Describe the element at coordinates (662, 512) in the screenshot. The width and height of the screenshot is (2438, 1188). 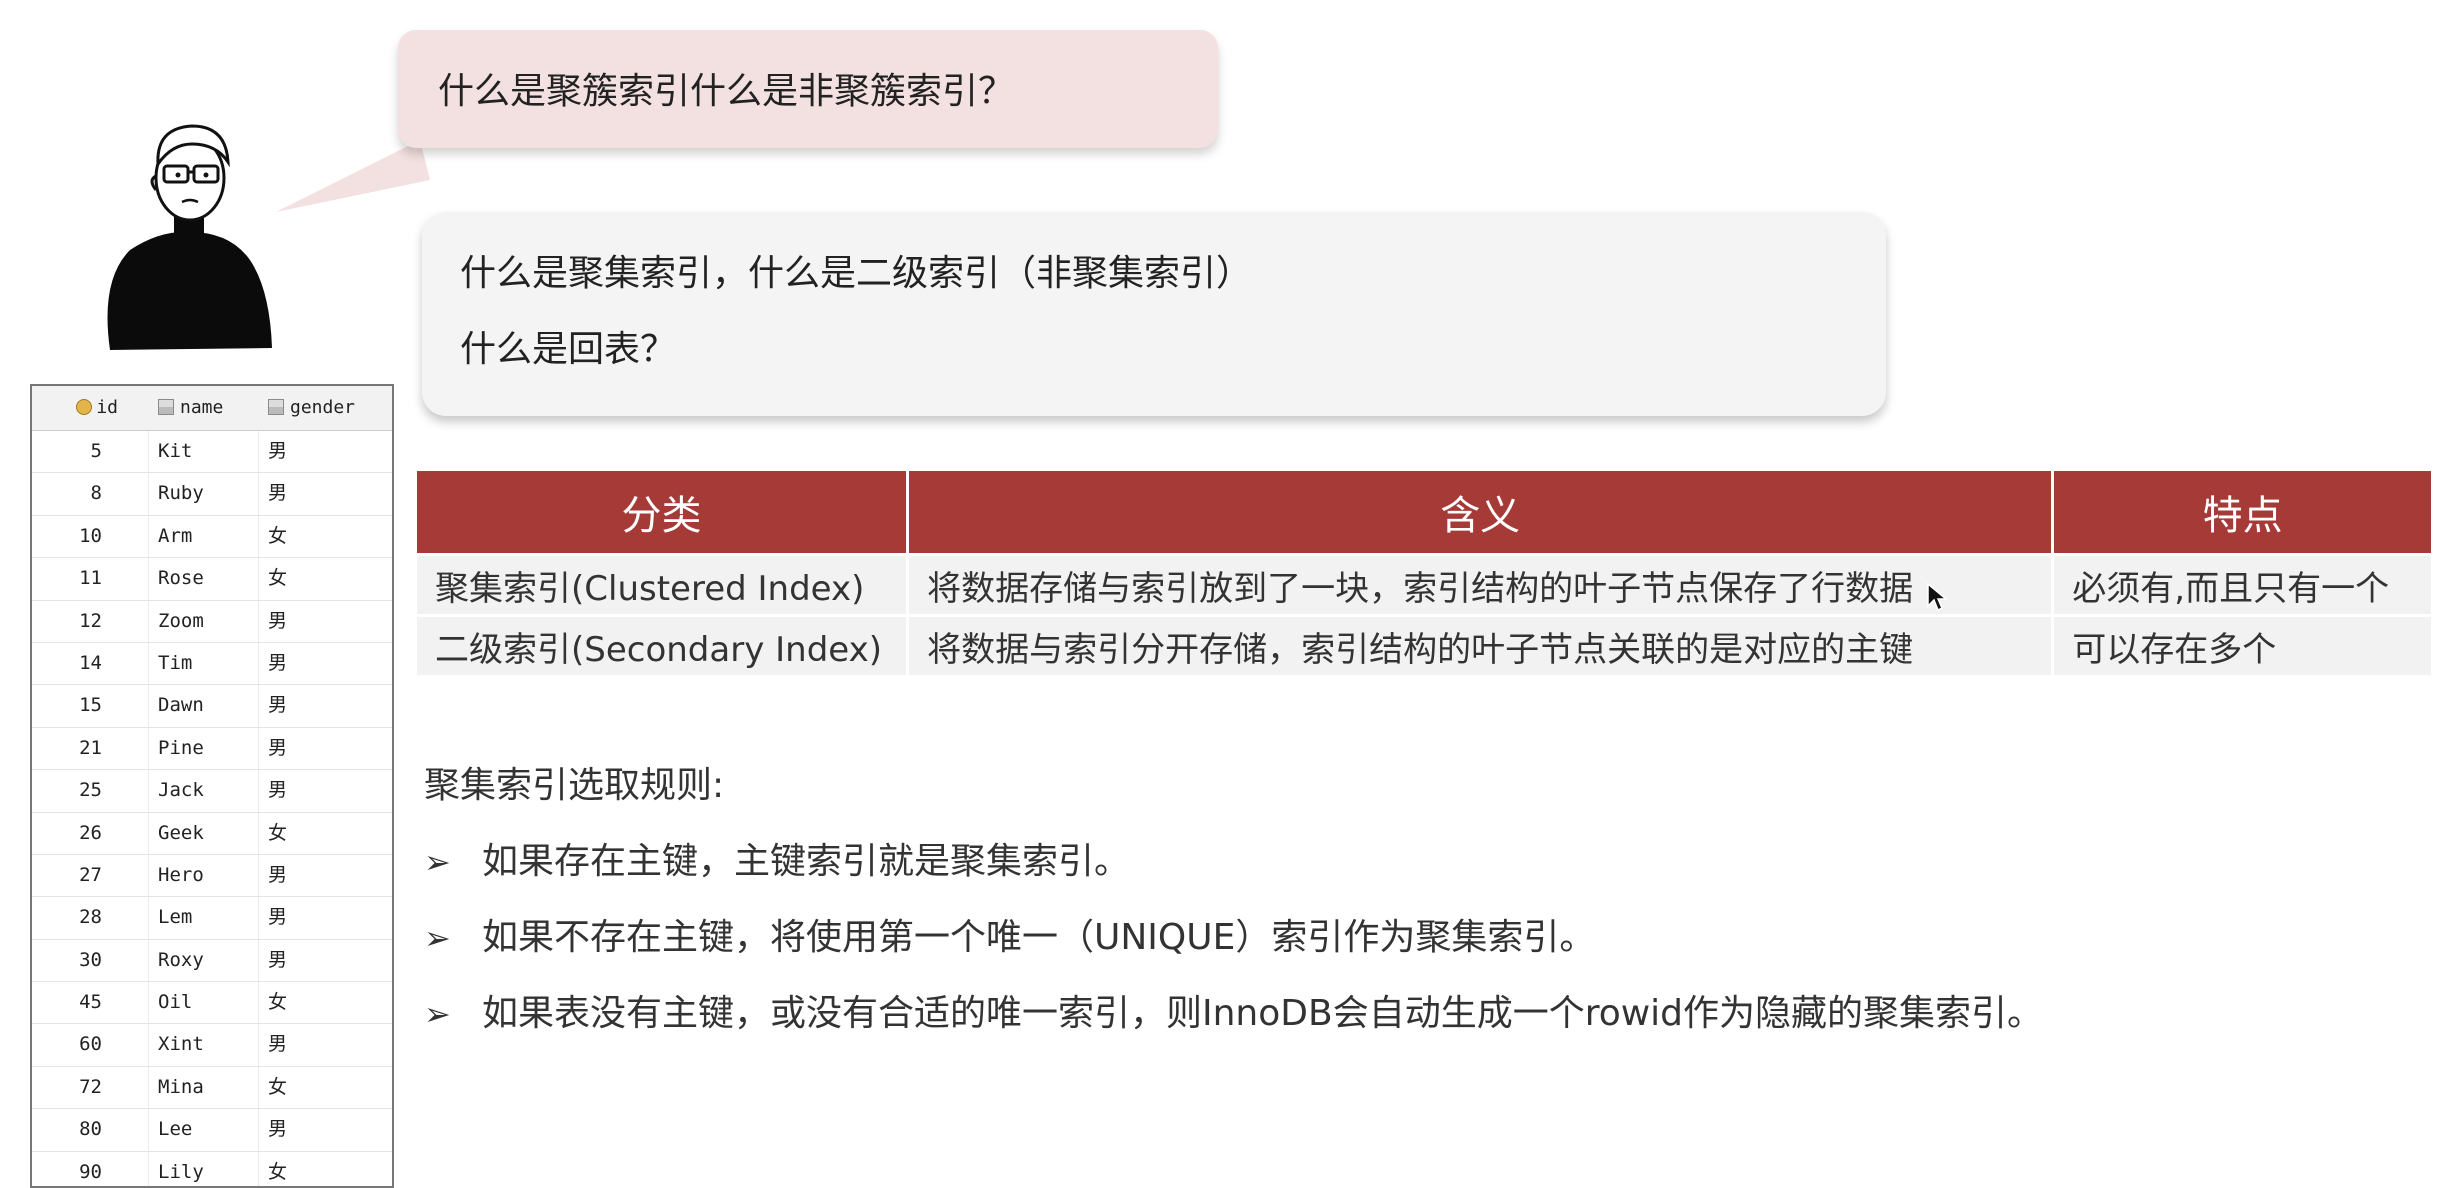
I see `header-category: 分类` at that location.